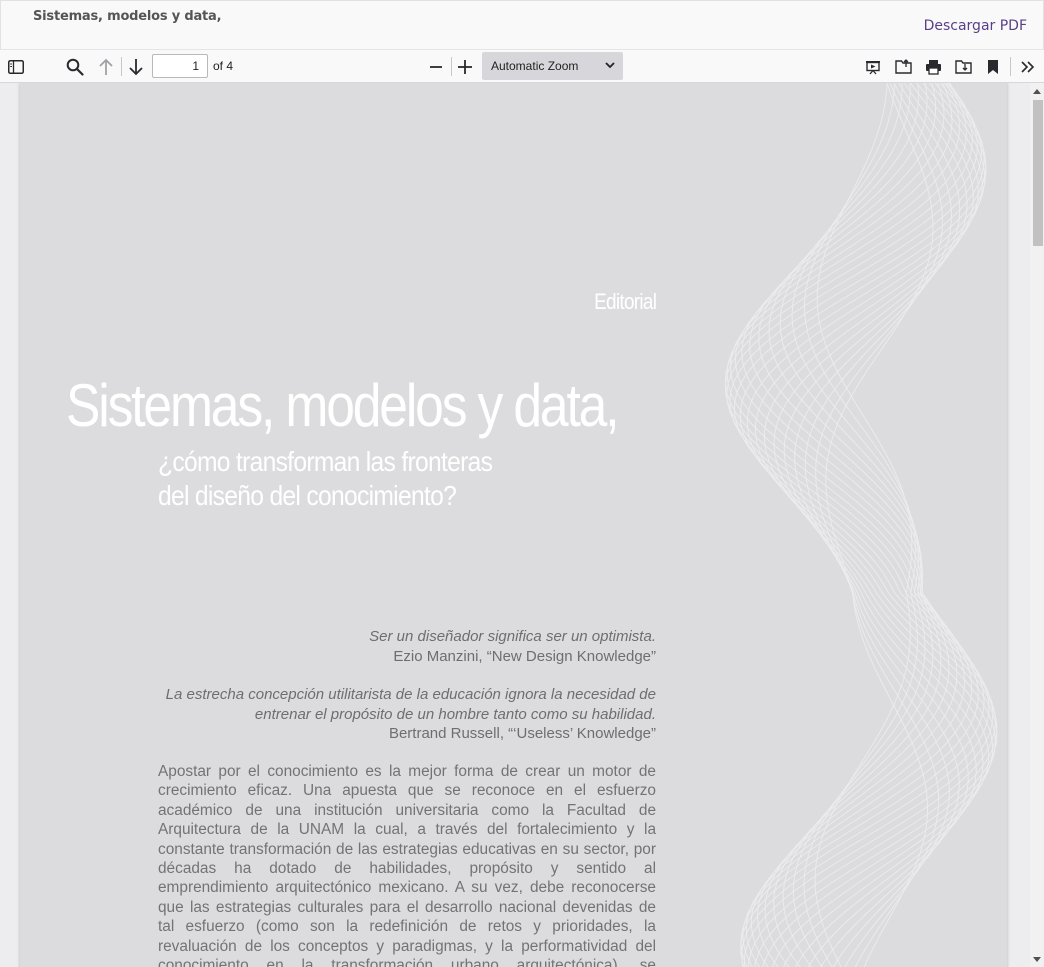 The image size is (1044, 967). What do you see at coordinates (1037, 525) in the screenshot?
I see `vertical-scrollbar` at bounding box center [1037, 525].